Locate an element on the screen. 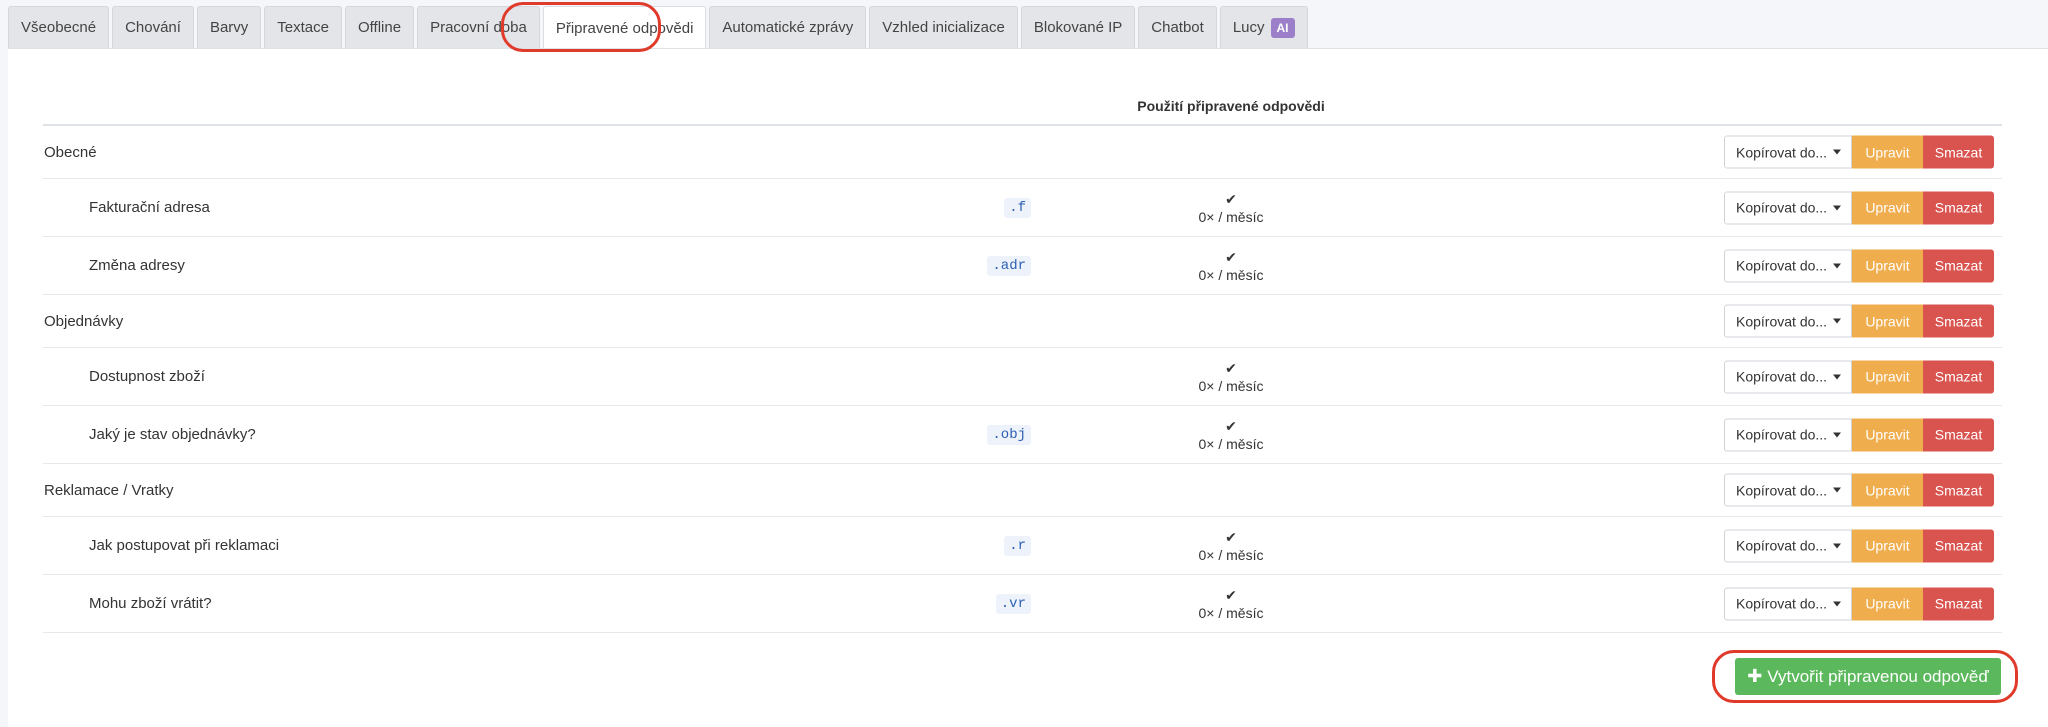 This screenshot has width=2048, height=727. tab-3: Barvy is located at coordinates (229, 27).